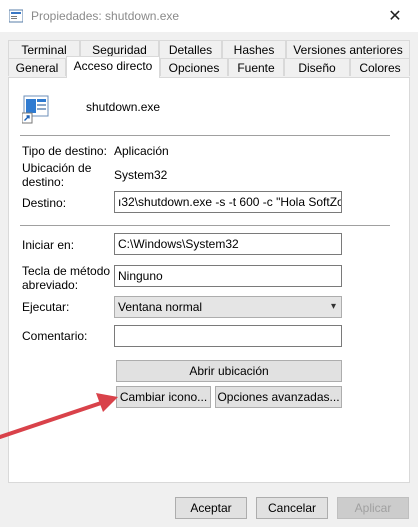 The height and width of the screenshot is (527, 418). I want to click on aceptar-button: Aceptar, so click(211, 508).